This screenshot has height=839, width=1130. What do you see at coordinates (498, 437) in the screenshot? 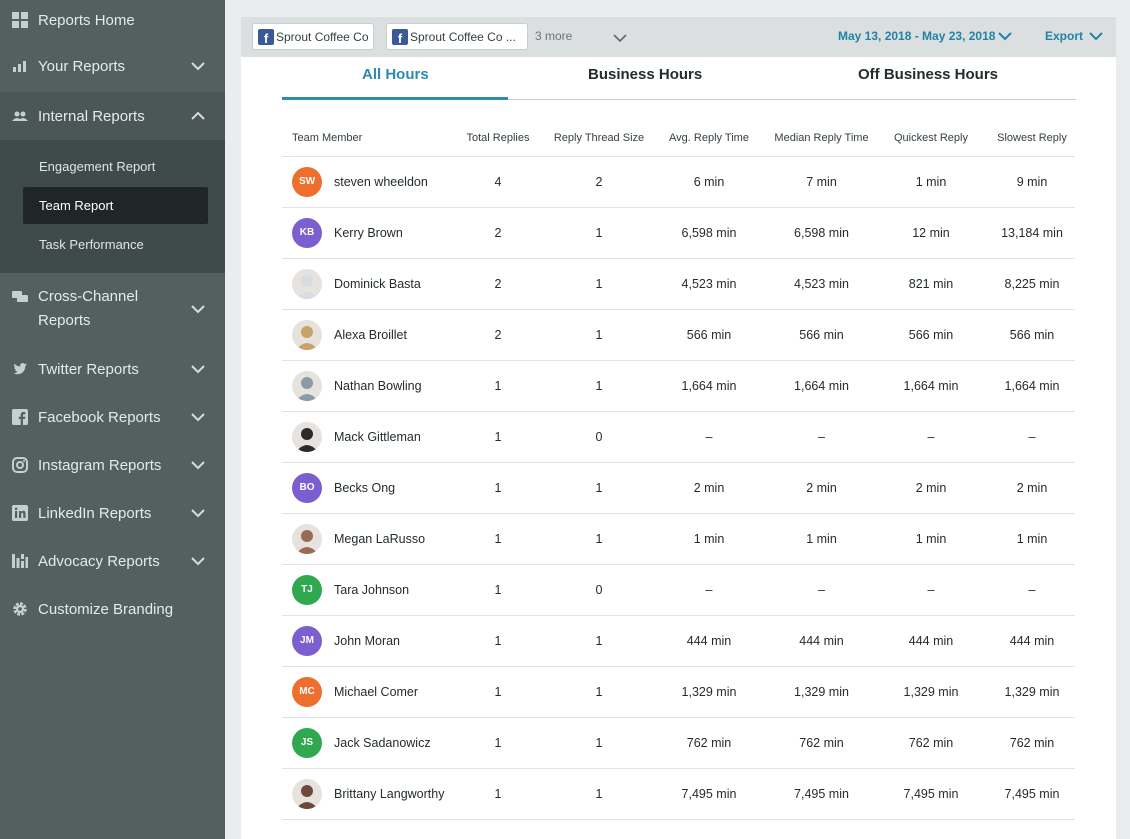
I see `total-replies-cell: 1` at bounding box center [498, 437].